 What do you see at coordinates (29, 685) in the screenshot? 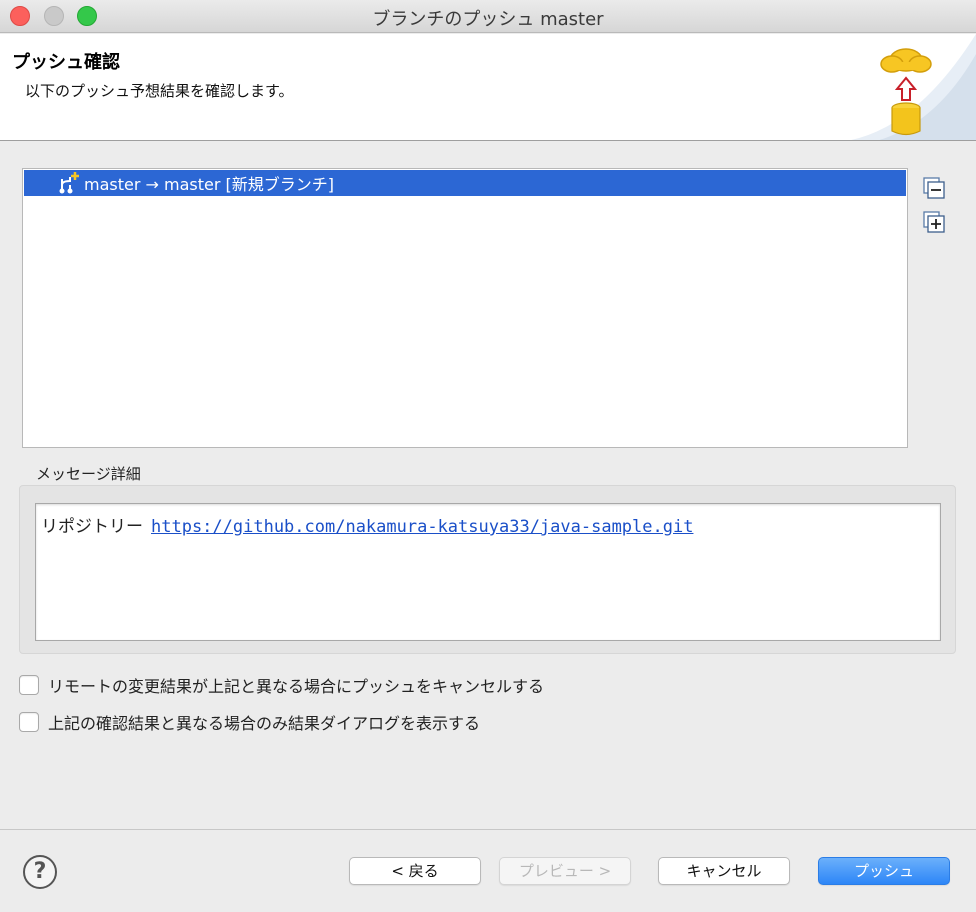
I see `cancel-if-changed-checkbox` at bounding box center [29, 685].